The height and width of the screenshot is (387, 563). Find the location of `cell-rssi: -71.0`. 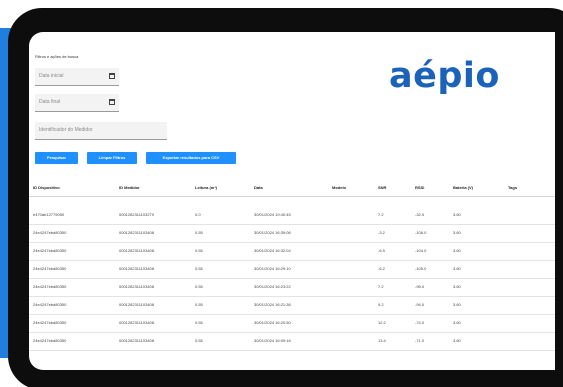

cell-rssi: -71.0 is located at coordinates (420, 340).